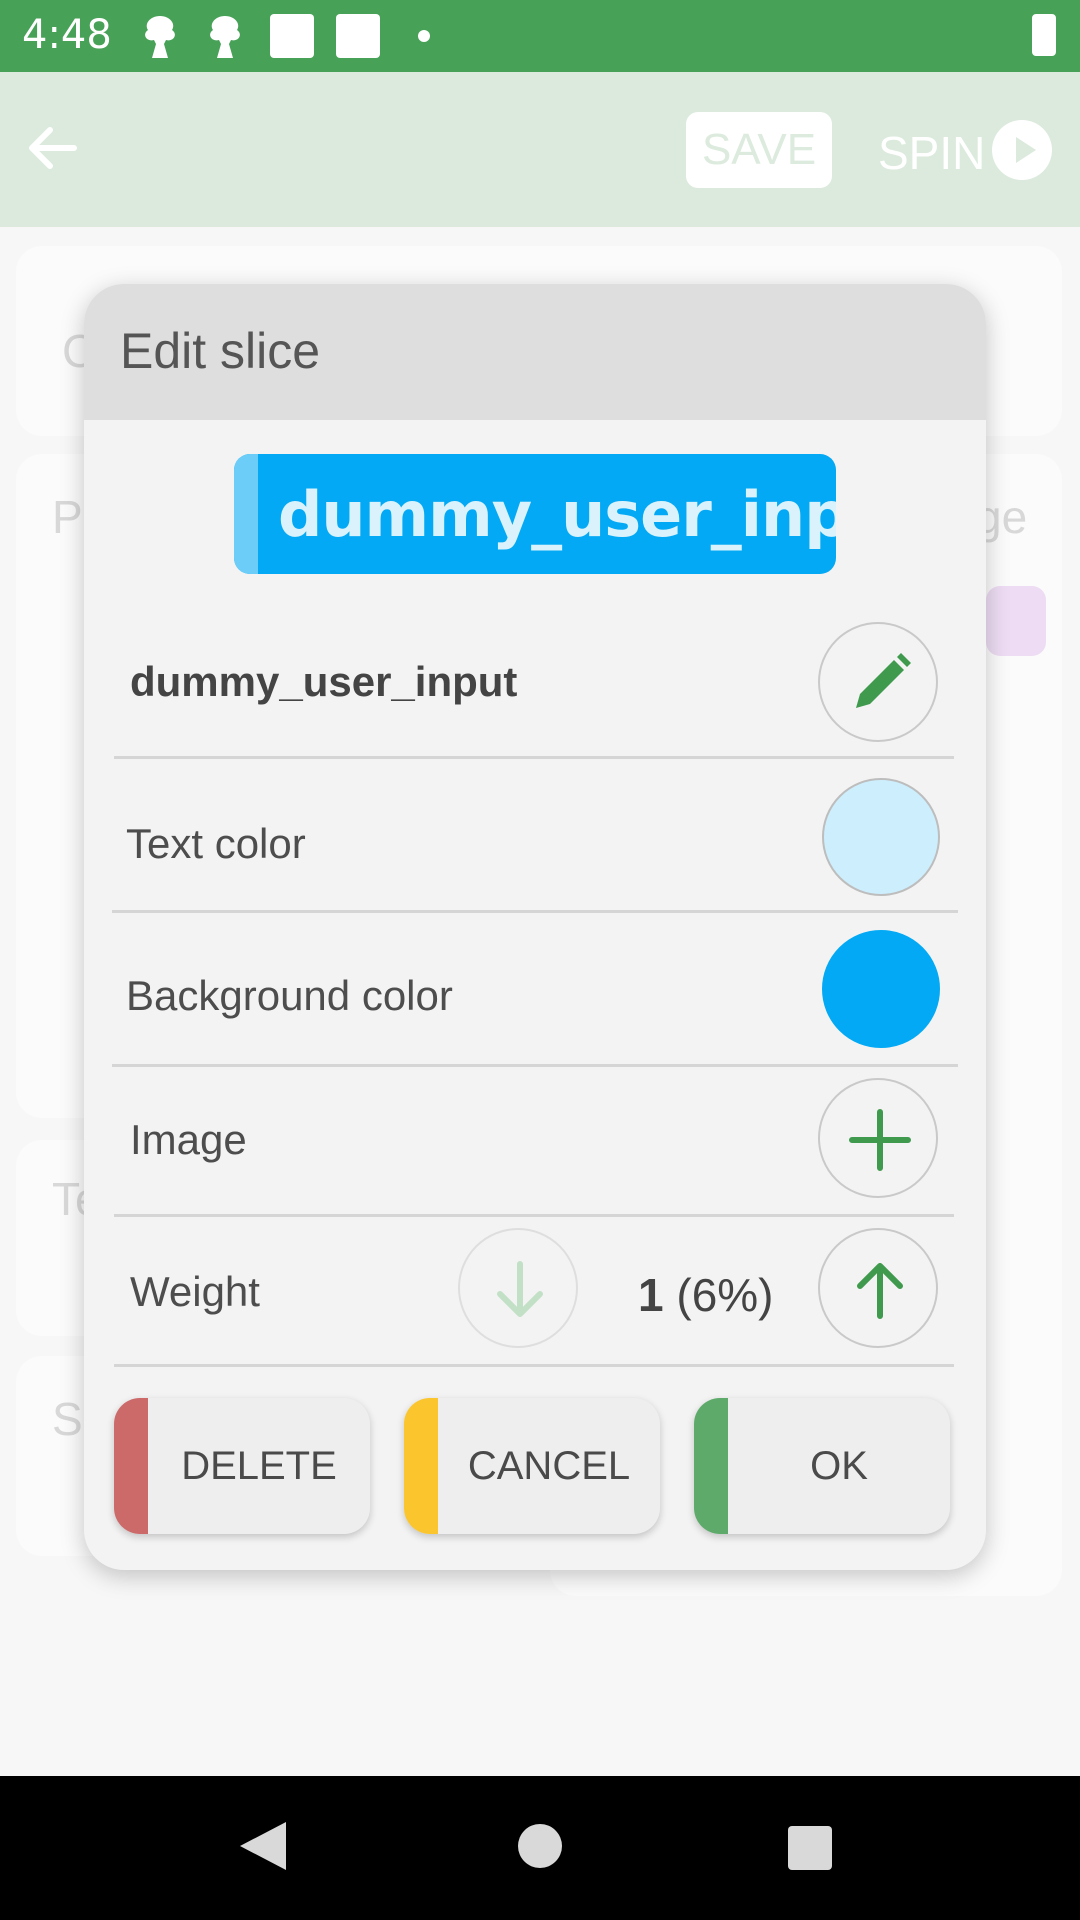  I want to click on status-time: 4:48, so click(67, 35).